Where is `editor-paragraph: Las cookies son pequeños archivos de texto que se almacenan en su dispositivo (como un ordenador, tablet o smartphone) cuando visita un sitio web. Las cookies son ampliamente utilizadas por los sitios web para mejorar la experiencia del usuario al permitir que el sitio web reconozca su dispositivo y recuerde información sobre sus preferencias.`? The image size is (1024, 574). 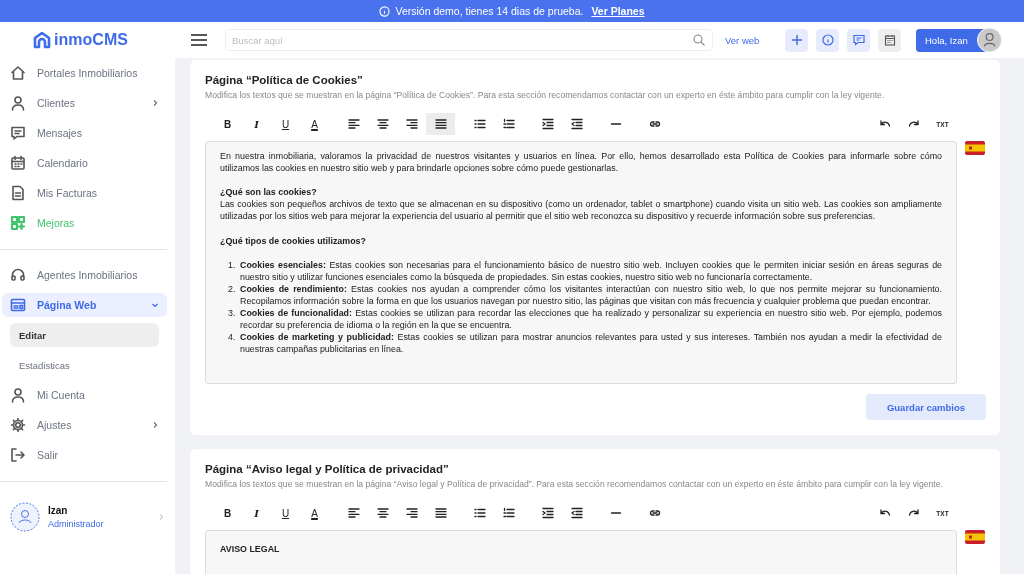
editor-paragraph: Las cookies son pequeños archivos de texto que se almacenan en su dispositivo (como un ordenador, tablet o smartphone) cuando visita un sitio web. Las cookies son ampliamente utilizadas por los sitios web para mejorar la experiencia del usuario al permitir que el sitio web reconozca su dispositivo y recuerde información sobre sus preferencias. is located at coordinates (581, 210).